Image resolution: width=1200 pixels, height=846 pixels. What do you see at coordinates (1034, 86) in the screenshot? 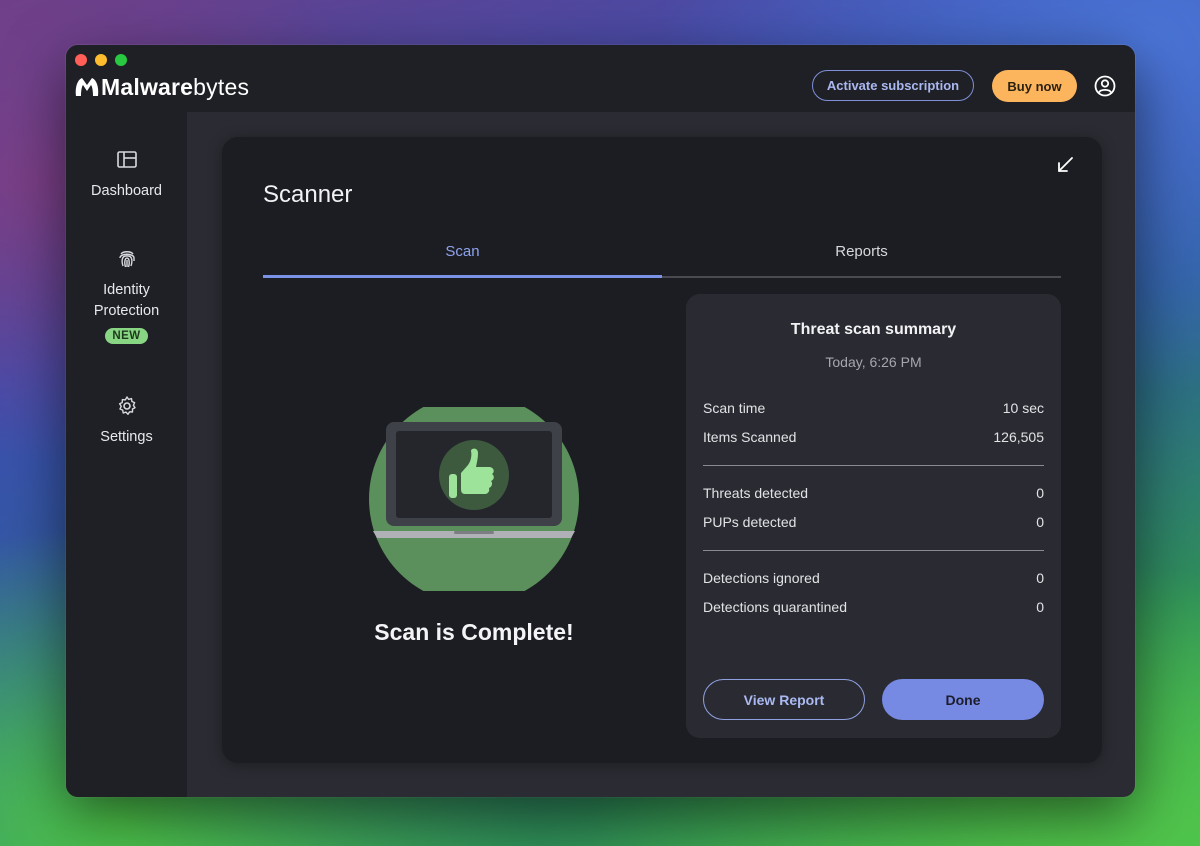
I see `buy-now-button: Buy now` at bounding box center [1034, 86].